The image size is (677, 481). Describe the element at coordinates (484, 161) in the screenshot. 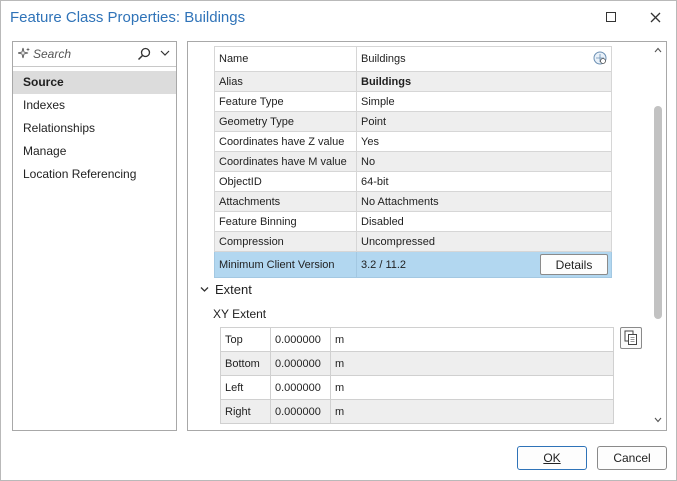

I see `property-value: No` at that location.